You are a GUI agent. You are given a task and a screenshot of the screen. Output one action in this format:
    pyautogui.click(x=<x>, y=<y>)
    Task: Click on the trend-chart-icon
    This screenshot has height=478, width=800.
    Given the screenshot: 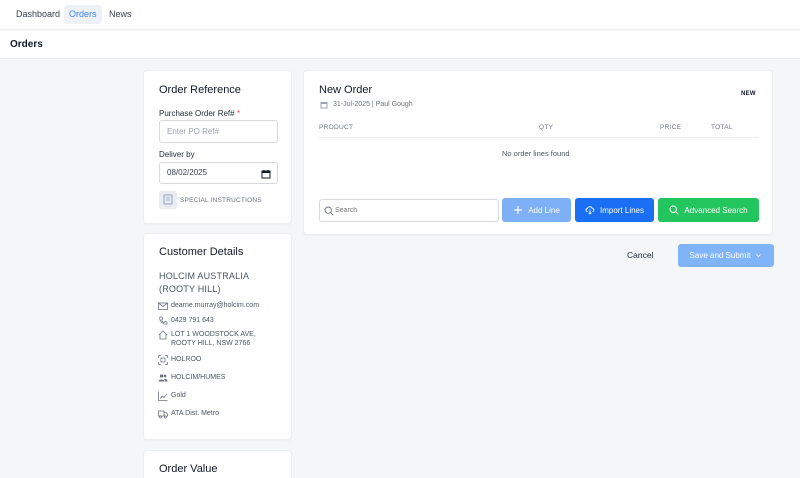 What is the action you would take?
    pyautogui.click(x=163, y=396)
    